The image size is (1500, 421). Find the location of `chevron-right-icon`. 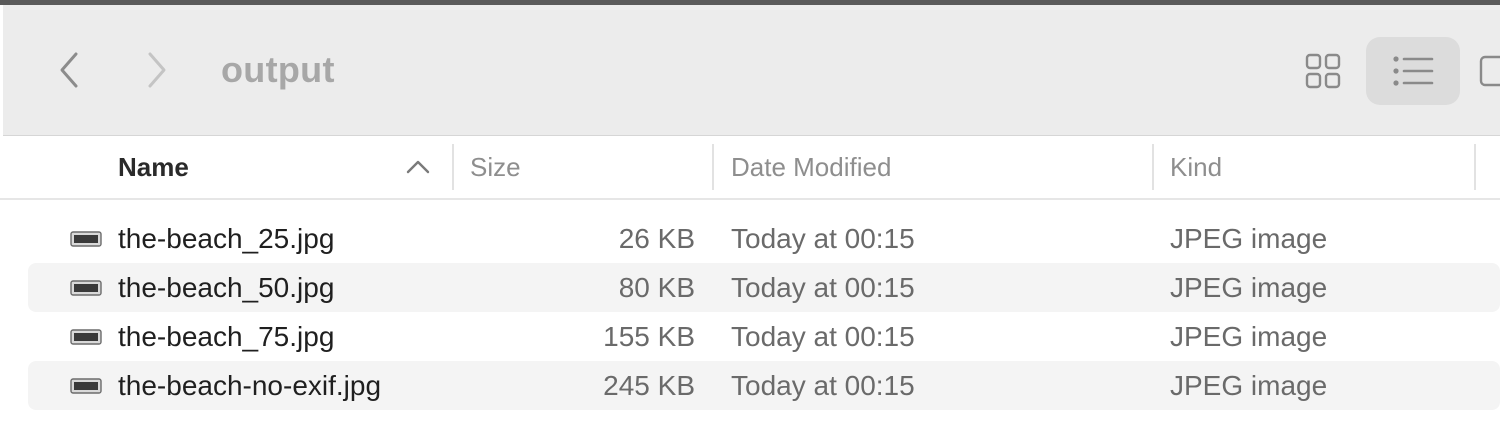

chevron-right-icon is located at coordinates (157, 70).